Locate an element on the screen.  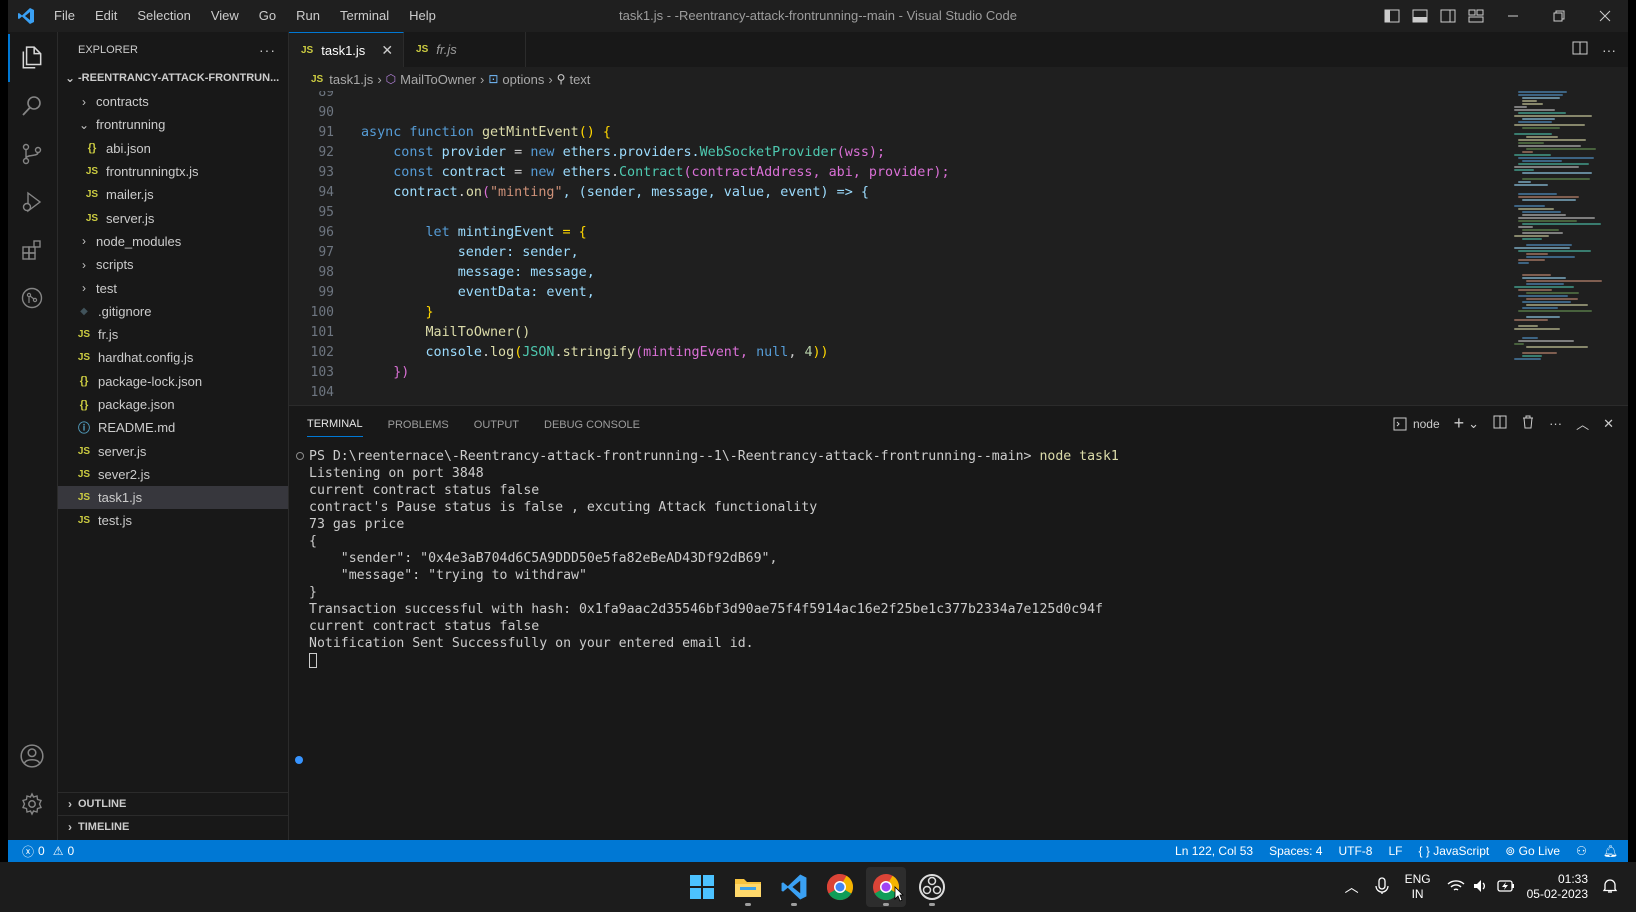
indentation: Spaces: 4 is located at coordinates (1295, 851).